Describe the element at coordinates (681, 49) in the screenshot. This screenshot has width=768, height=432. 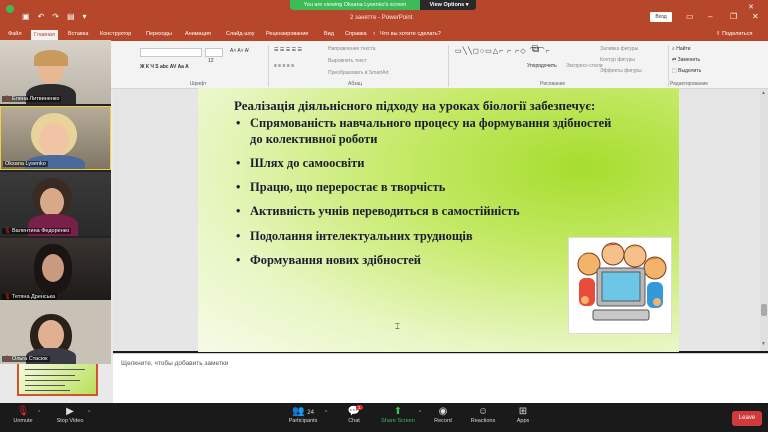
I see `find-button: ⌕ Найти` at that location.